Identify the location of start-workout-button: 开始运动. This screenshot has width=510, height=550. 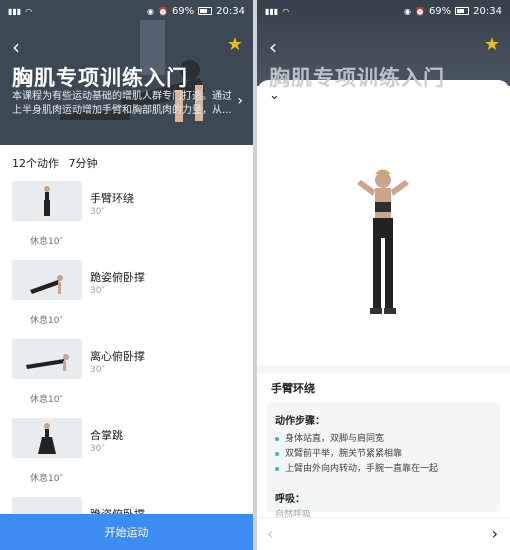
(126, 532).